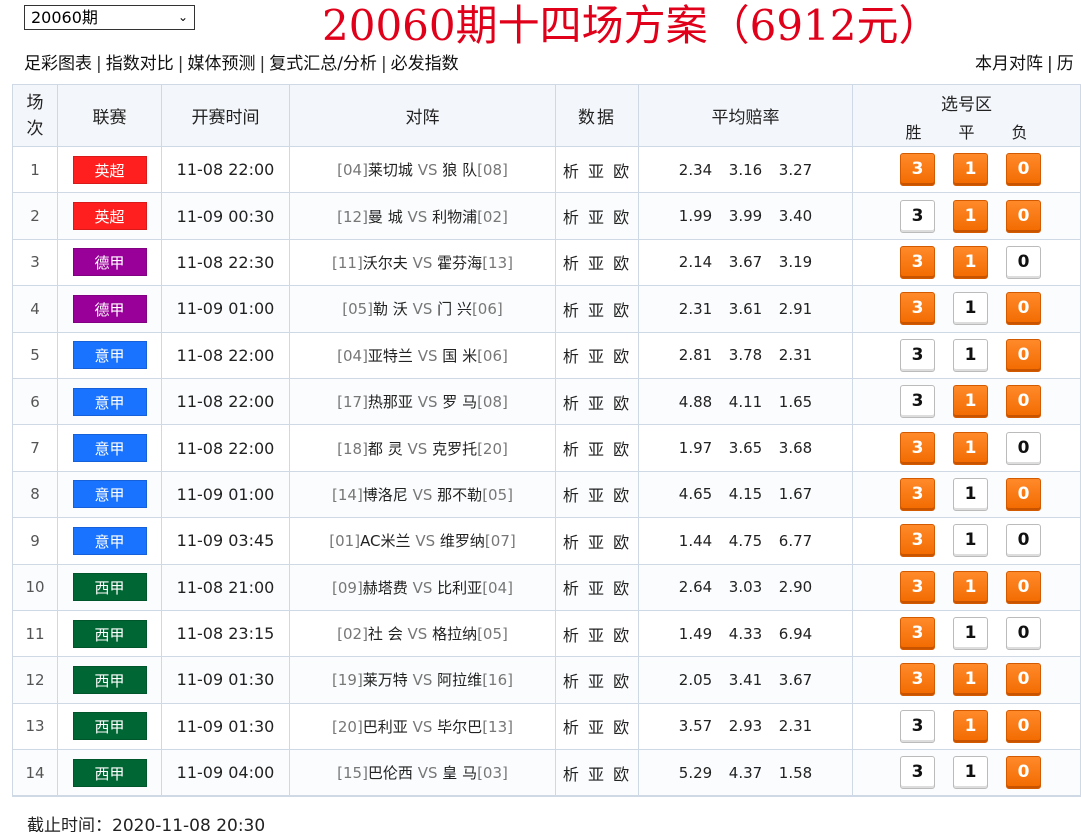 The image size is (1081, 832). What do you see at coordinates (459, 588) in the screenshot?
I see `away-team: 比利亚` at bounding box center [459, 588].